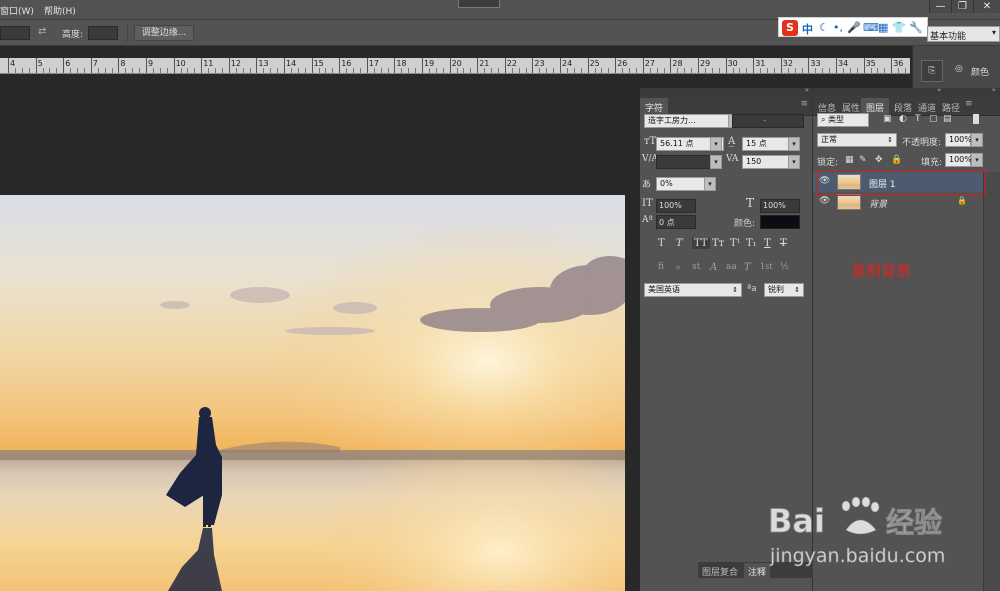  What do you see at coordinates (783, 243) in the screenshot?
I see `strikethrough-button: T` at bounding box center [783, 243].